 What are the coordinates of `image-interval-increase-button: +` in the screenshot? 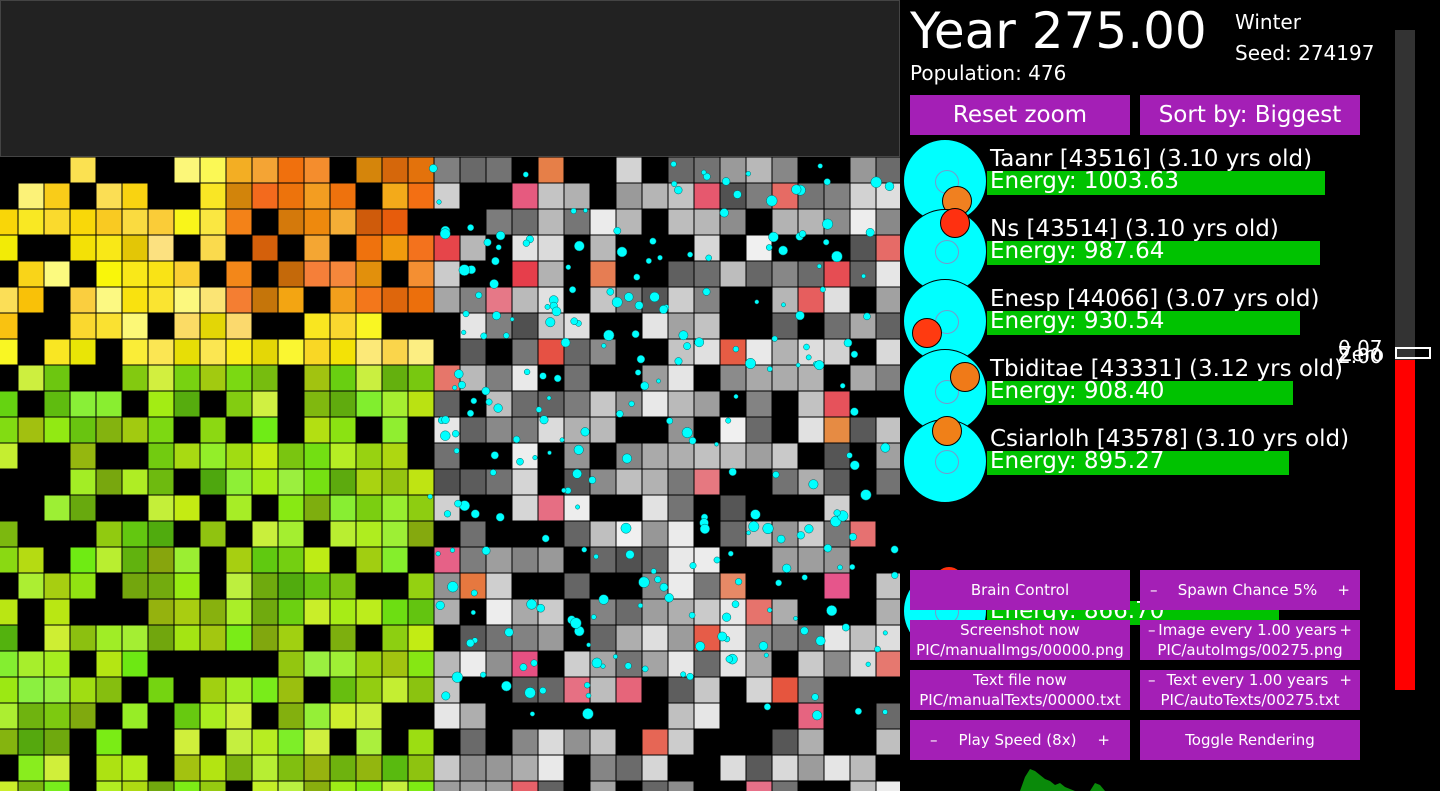 It's located at (1345, 630).